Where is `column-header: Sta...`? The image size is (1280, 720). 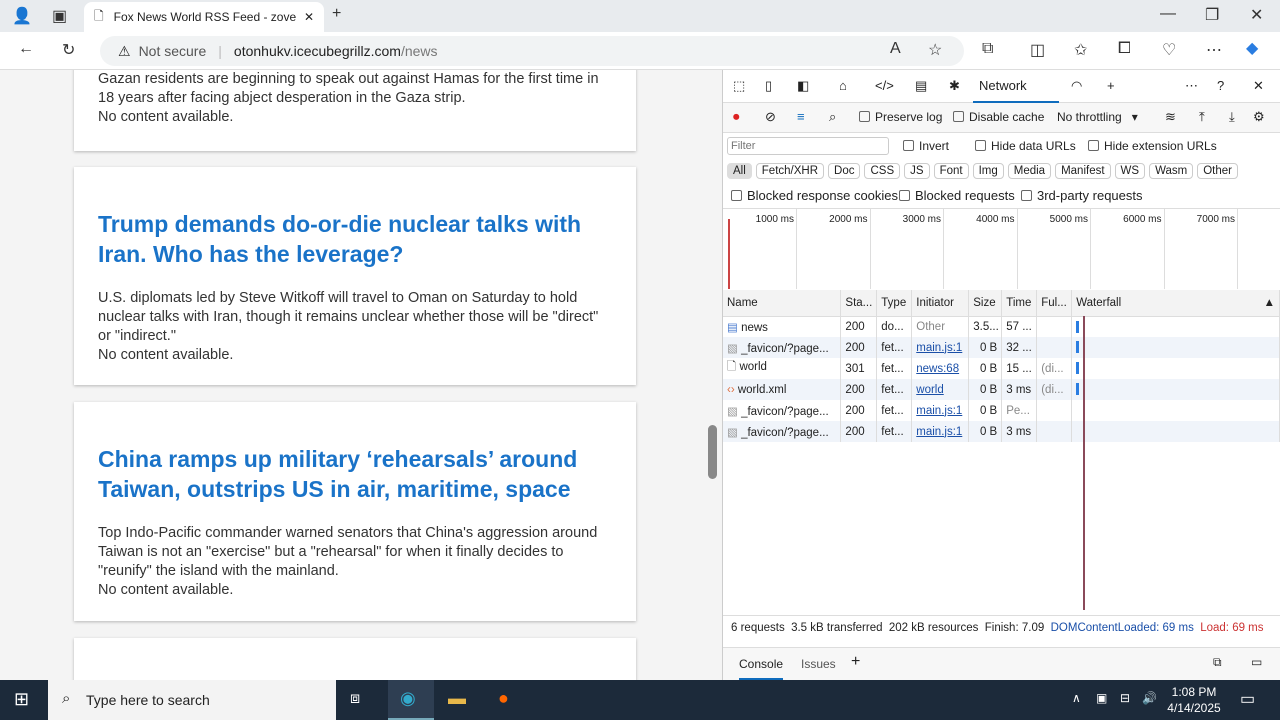
column-header: Sta... is located at coordinates (859, 303).